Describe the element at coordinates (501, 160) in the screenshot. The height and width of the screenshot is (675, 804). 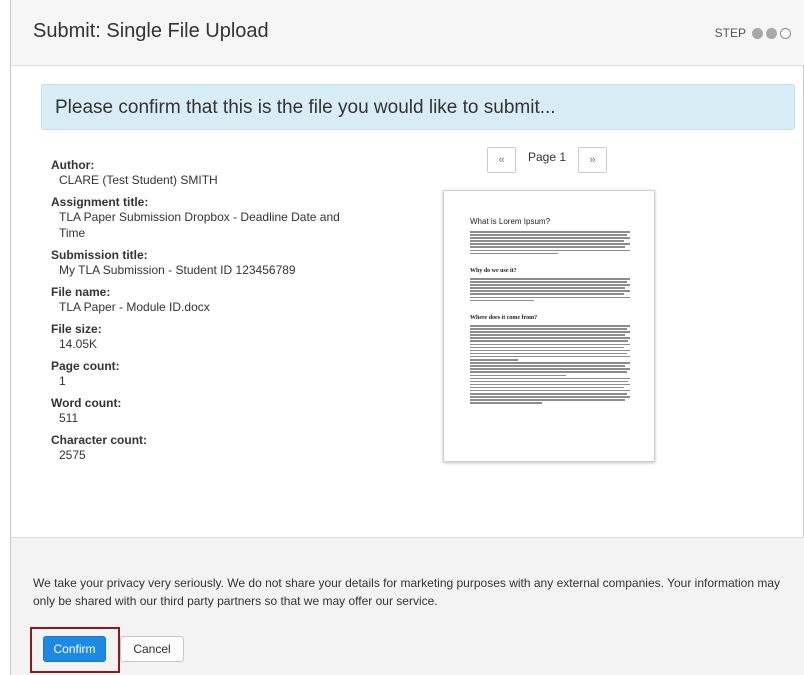
I see `previous-page-button: «` at that location.